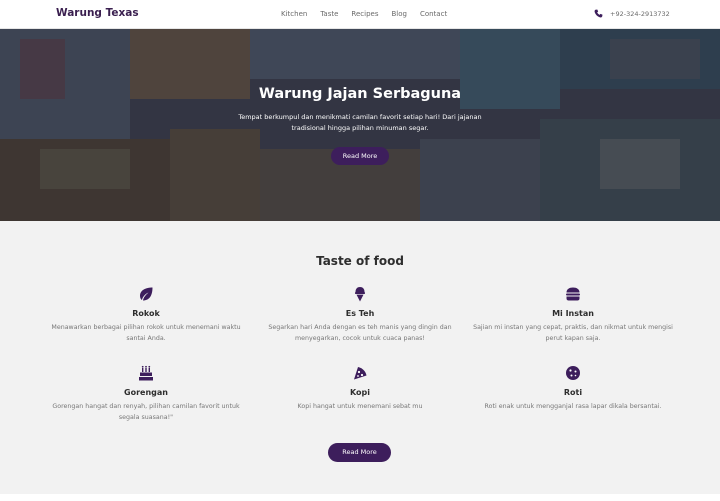 The image size is (720, 501). I want to click on nav-menu: Kitchen Taste Recipes Blog Contact, so click(364, 14).